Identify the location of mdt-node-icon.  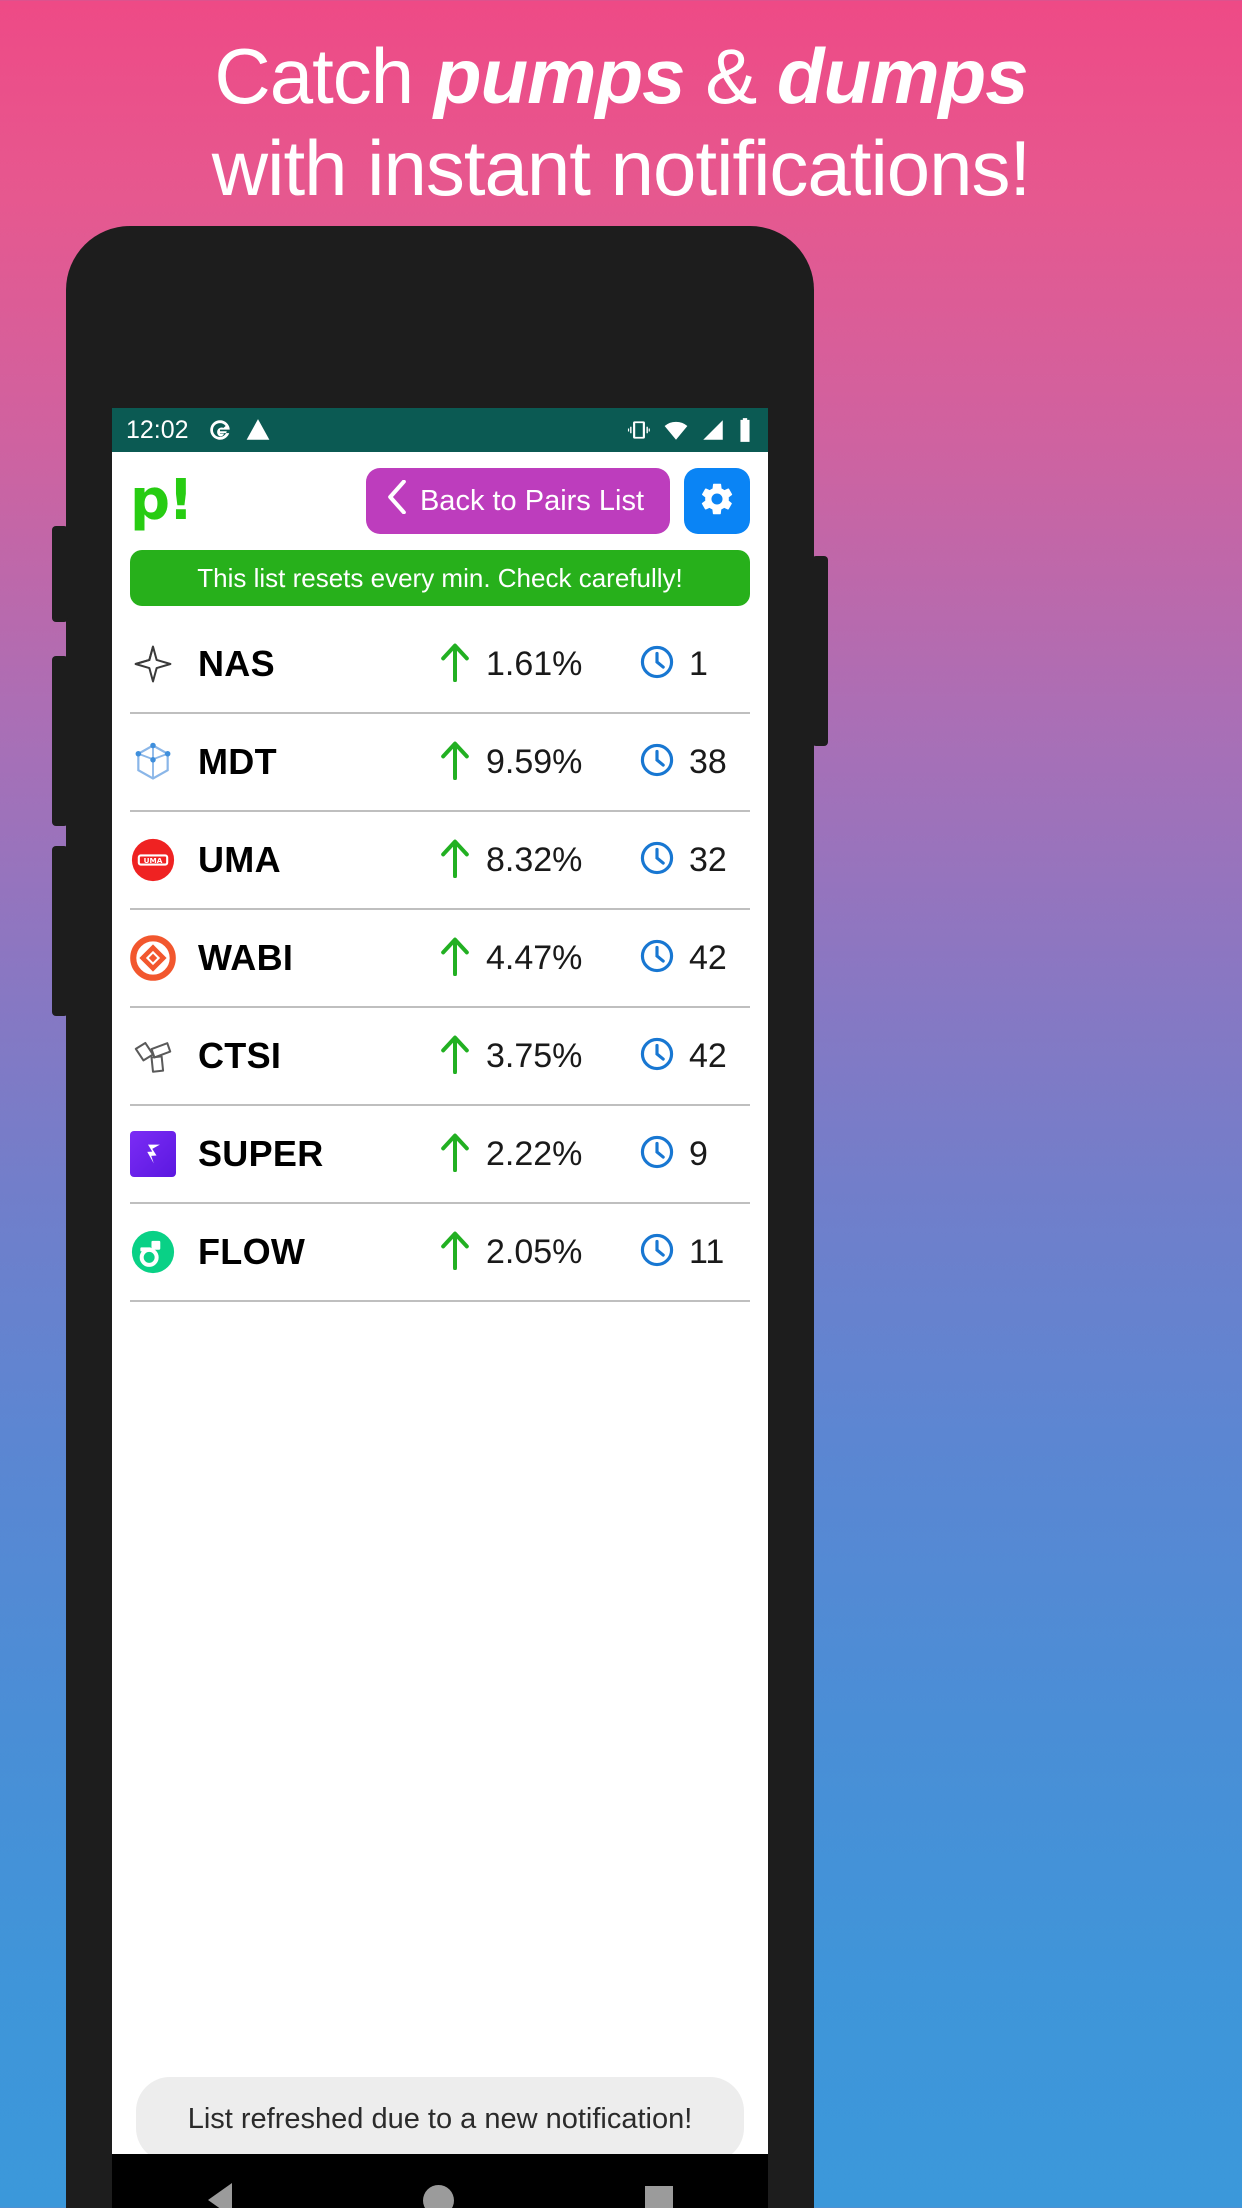
(153, 762).